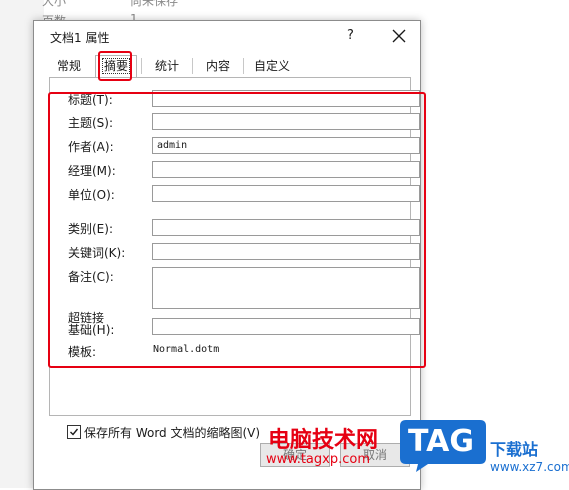 The height and width of the screenshot is (490, 569). What do you see at coordinates (350, 35) in the screenshot?
I see `help-button: ?` at bounding box center [350, 35].